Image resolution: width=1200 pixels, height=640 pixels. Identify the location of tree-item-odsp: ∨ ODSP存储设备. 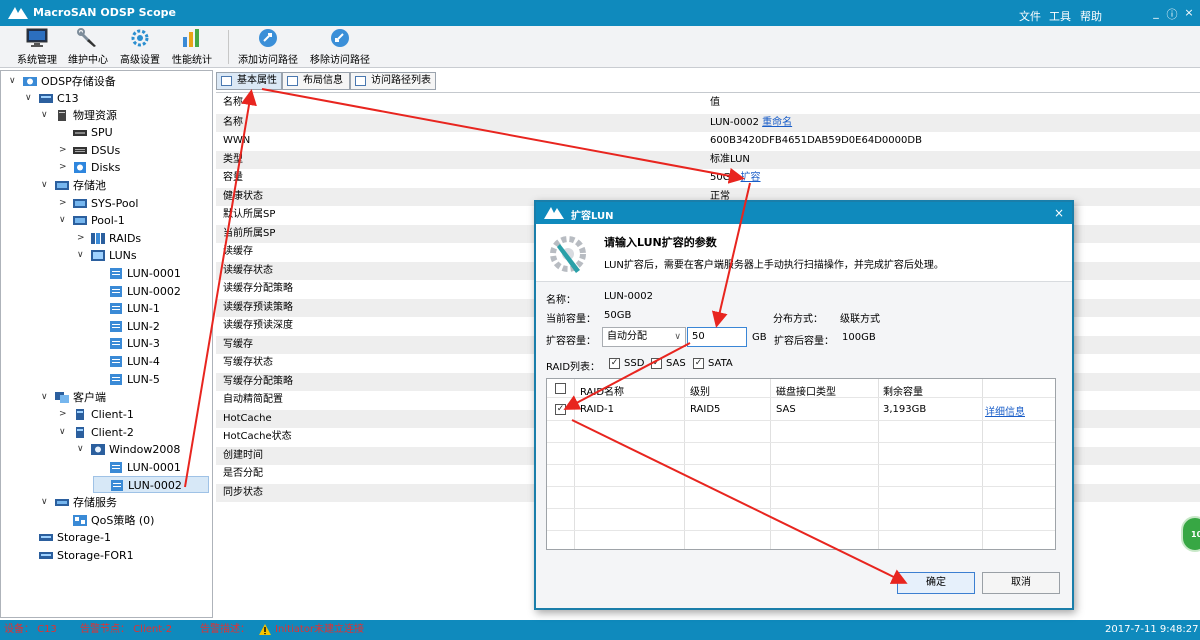
(109, 81).